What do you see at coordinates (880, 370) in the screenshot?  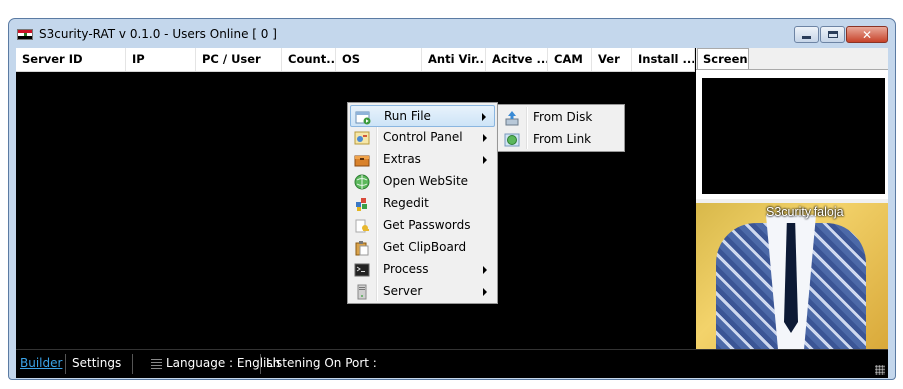 I see `resize-grip-icon` at bounding box center [880, 370].